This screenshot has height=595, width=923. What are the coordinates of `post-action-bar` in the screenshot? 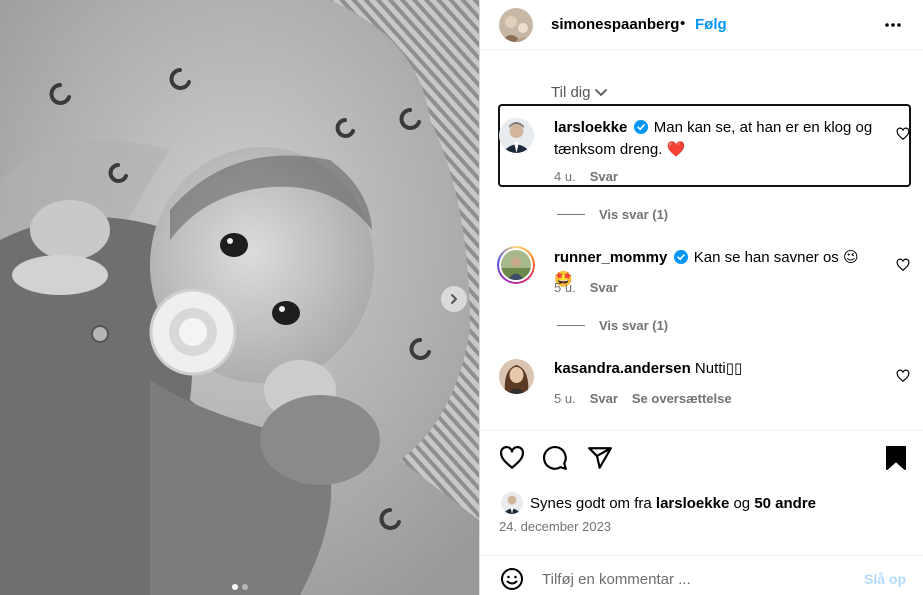 It's located at (701, 460).